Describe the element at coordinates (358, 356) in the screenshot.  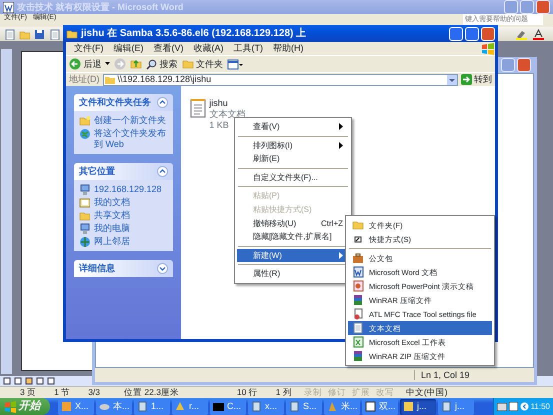
I see `archive-icon` at that location.